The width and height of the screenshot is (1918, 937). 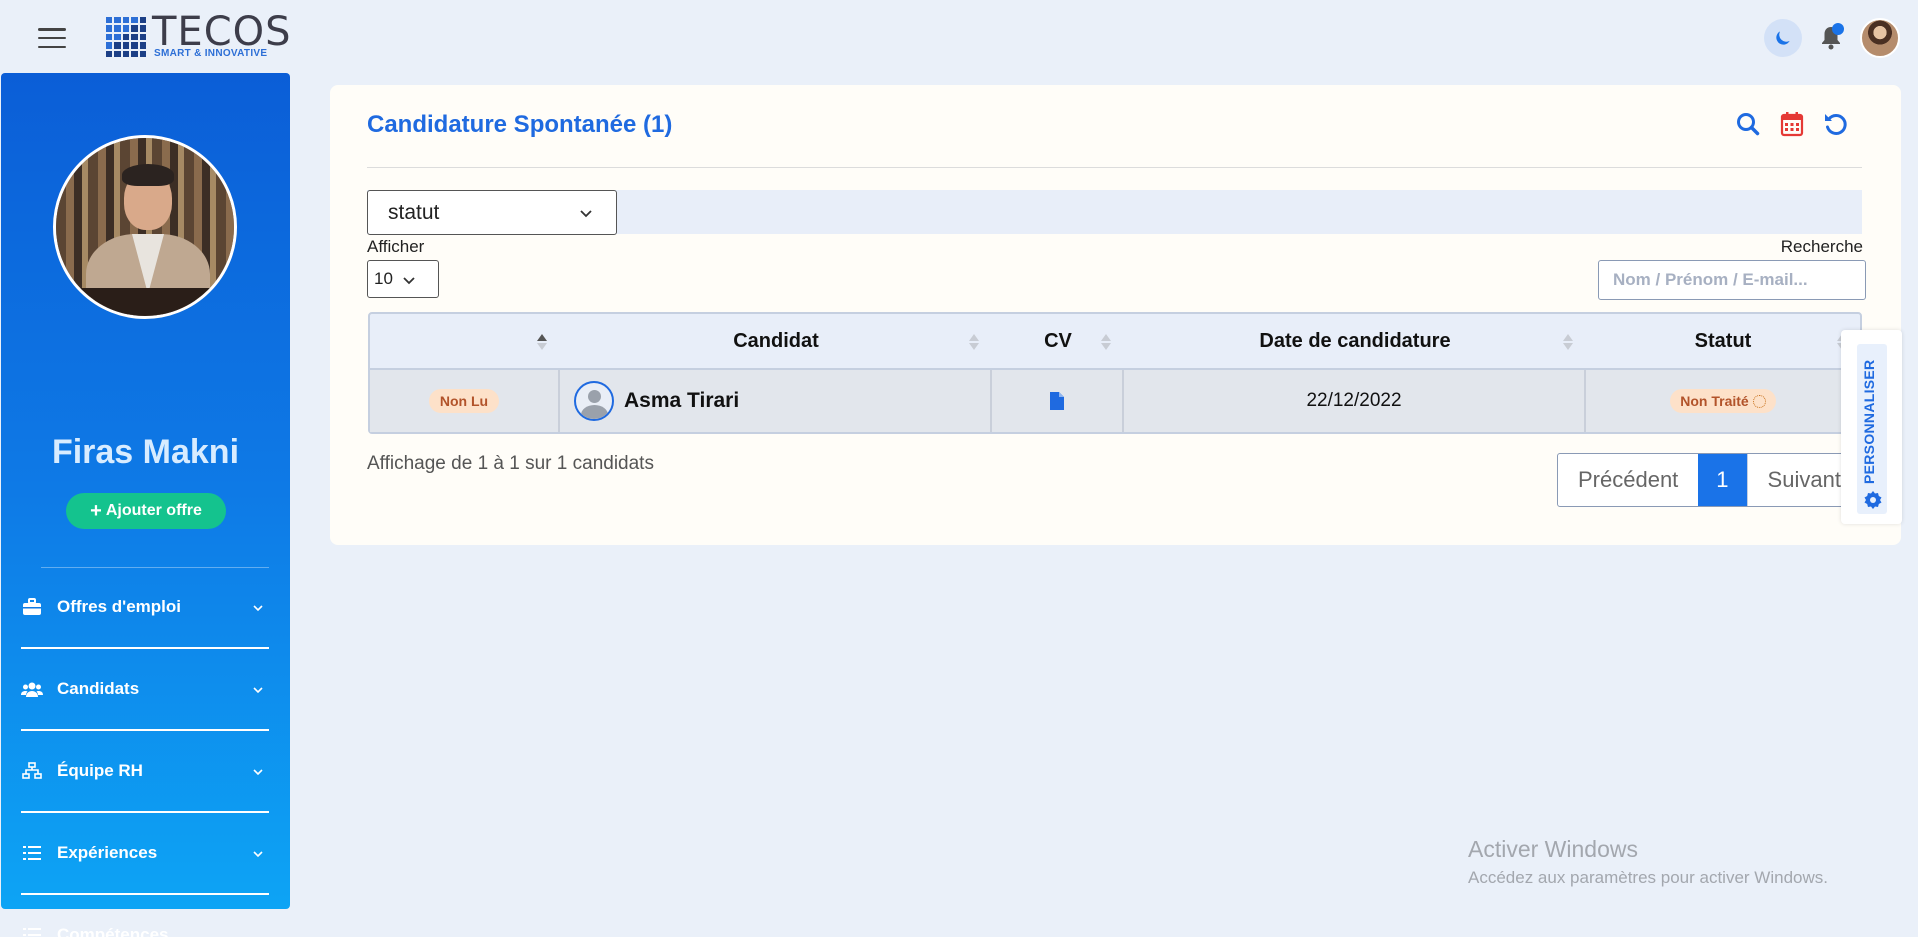 What do you see at coordinates (145, 916) in the screenshot?
I see `sidebar-item-competences: Compétences` at bounding box center [145, 916].